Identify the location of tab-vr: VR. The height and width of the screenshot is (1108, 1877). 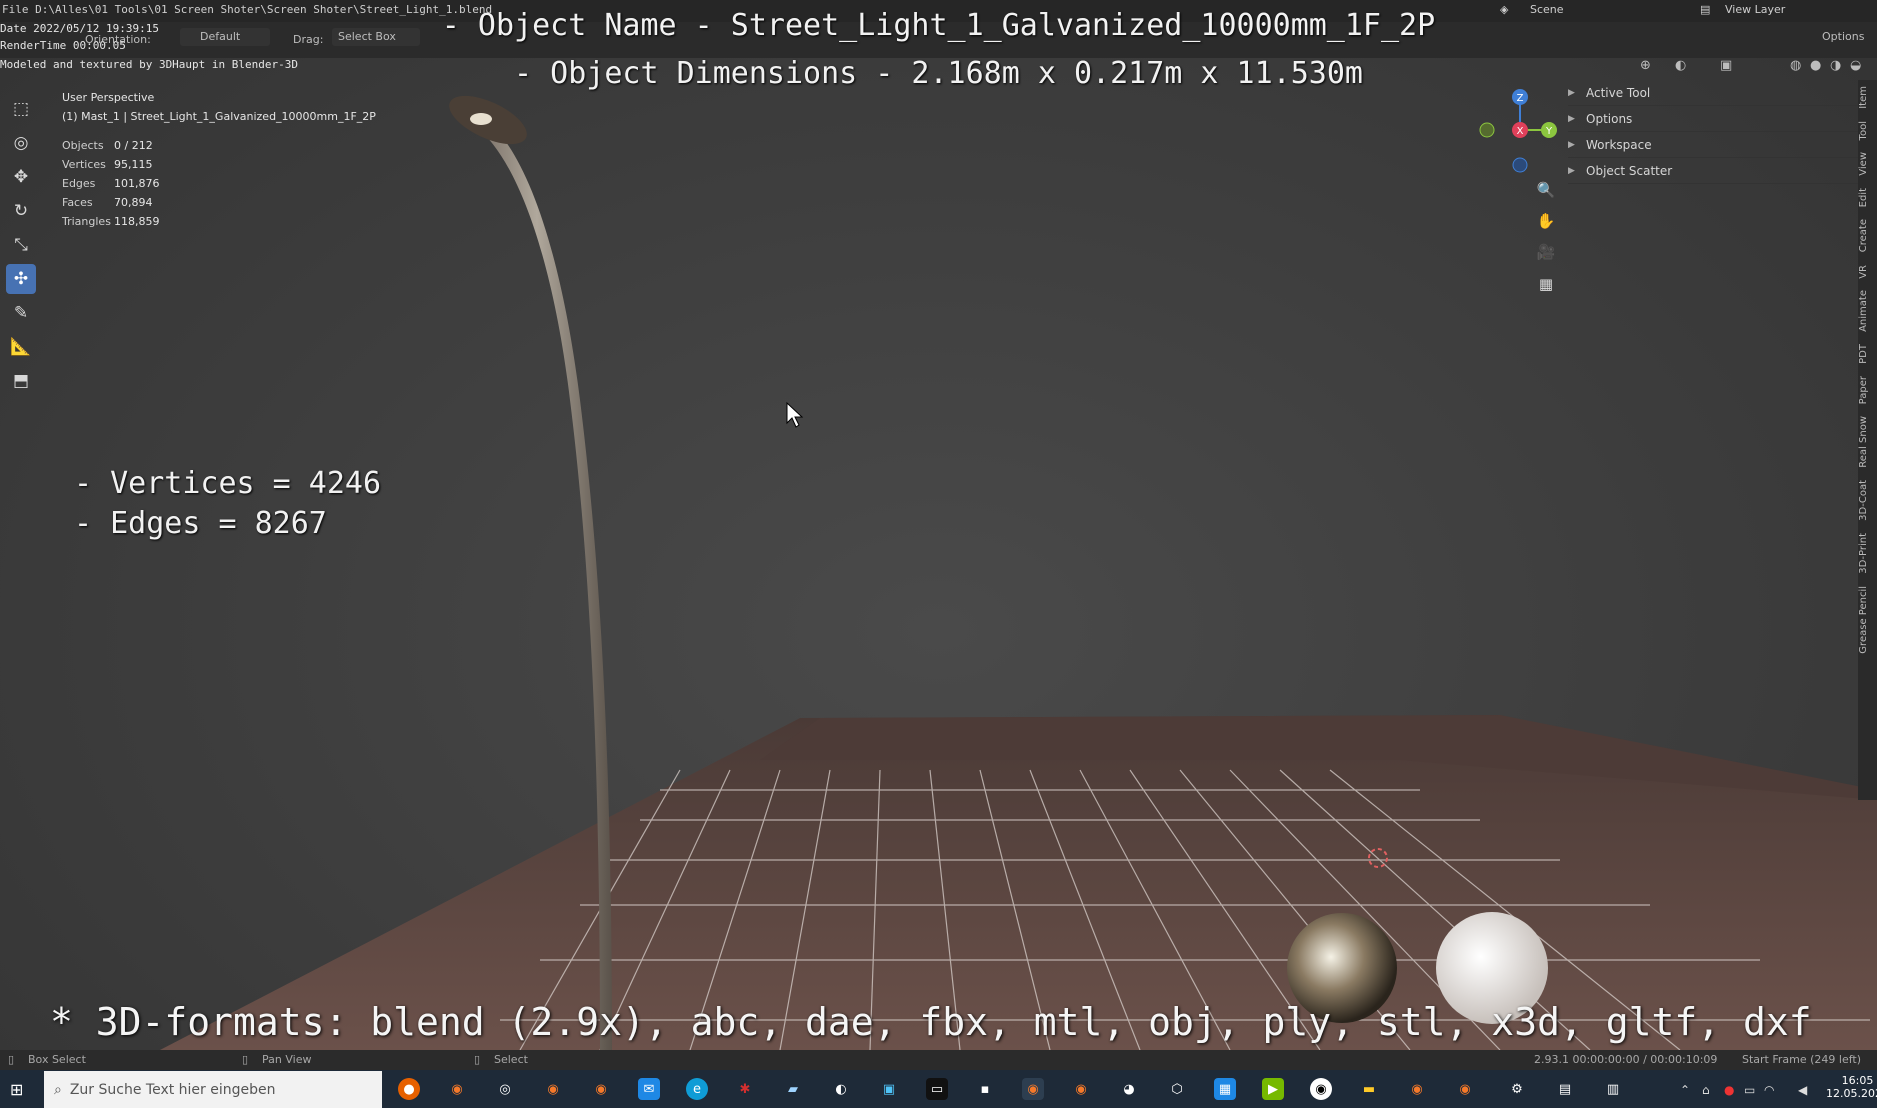
(1867, 272).